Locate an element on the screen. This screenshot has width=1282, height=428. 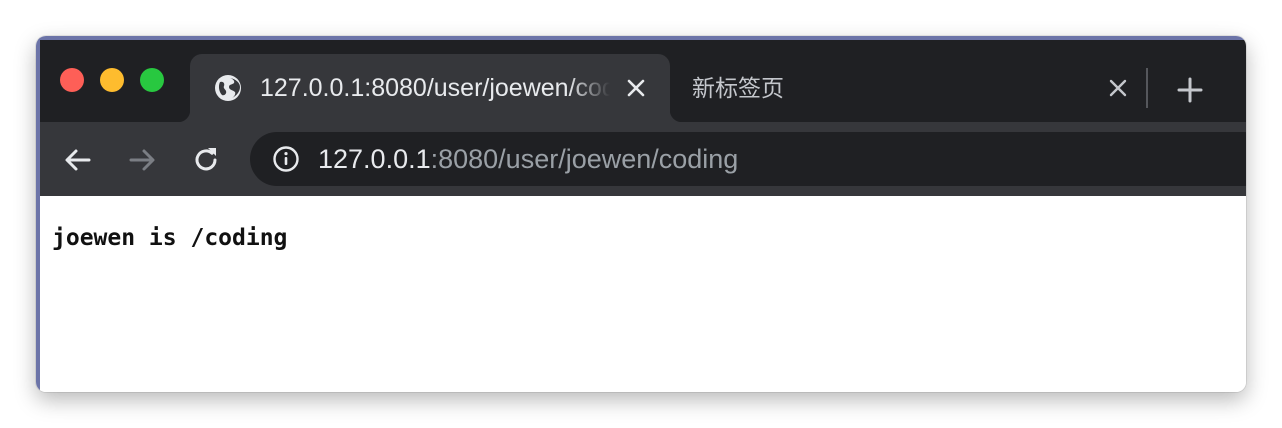
window-minimize-button is located at coordinates (112, 80).